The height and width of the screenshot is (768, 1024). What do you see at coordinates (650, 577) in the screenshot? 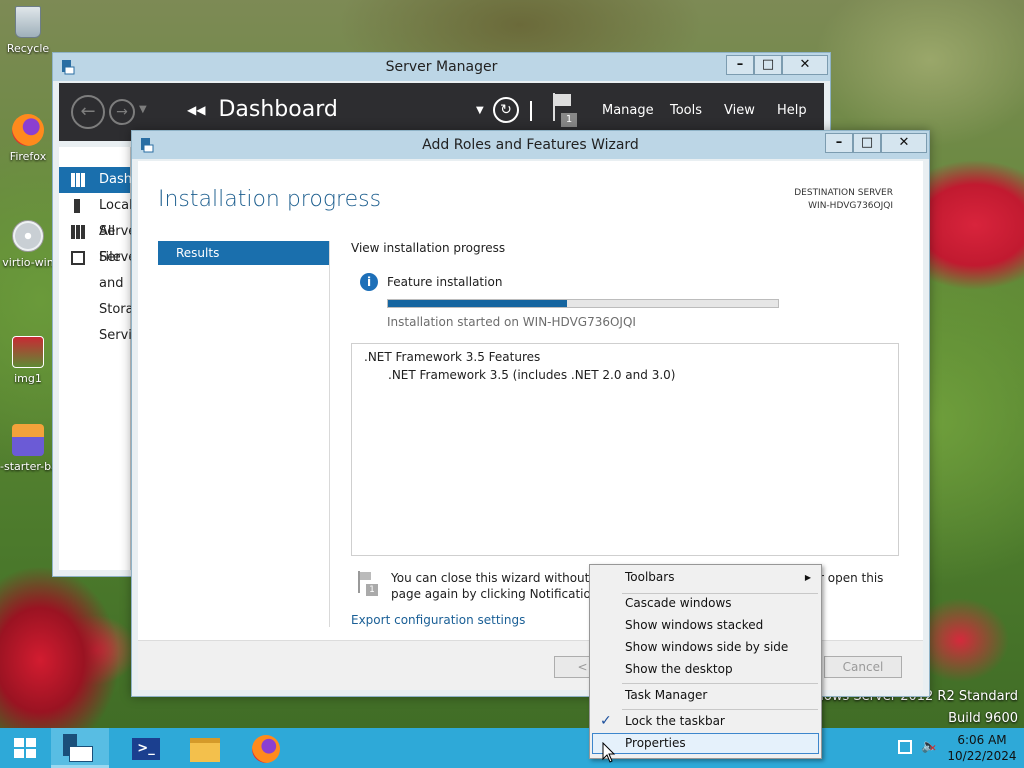
I see `menu-item-label: Toolbars` at bounding box center [650, 577].